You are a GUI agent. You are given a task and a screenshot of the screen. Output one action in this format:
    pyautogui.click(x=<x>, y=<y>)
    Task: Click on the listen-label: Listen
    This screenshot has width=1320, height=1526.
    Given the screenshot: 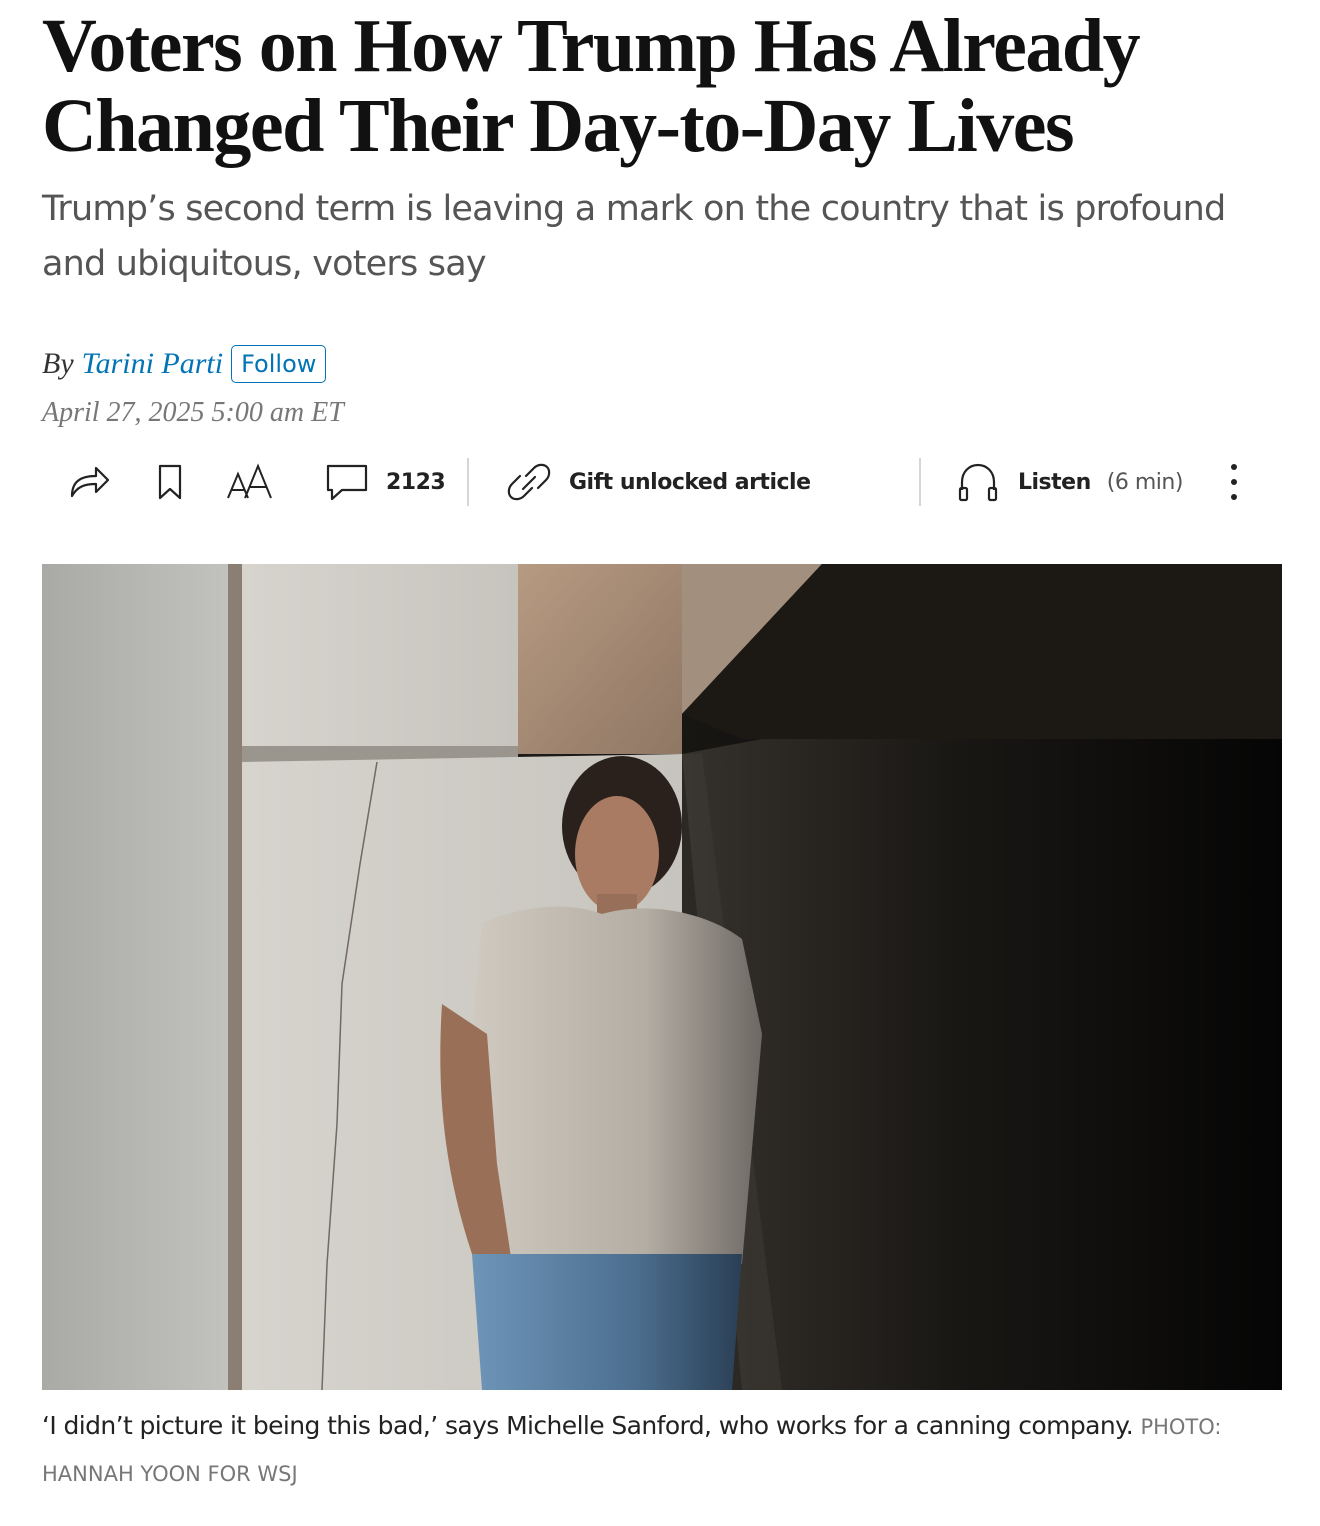 What is the action you would take?
    pyautogui.click(x=1054, y=482)
    